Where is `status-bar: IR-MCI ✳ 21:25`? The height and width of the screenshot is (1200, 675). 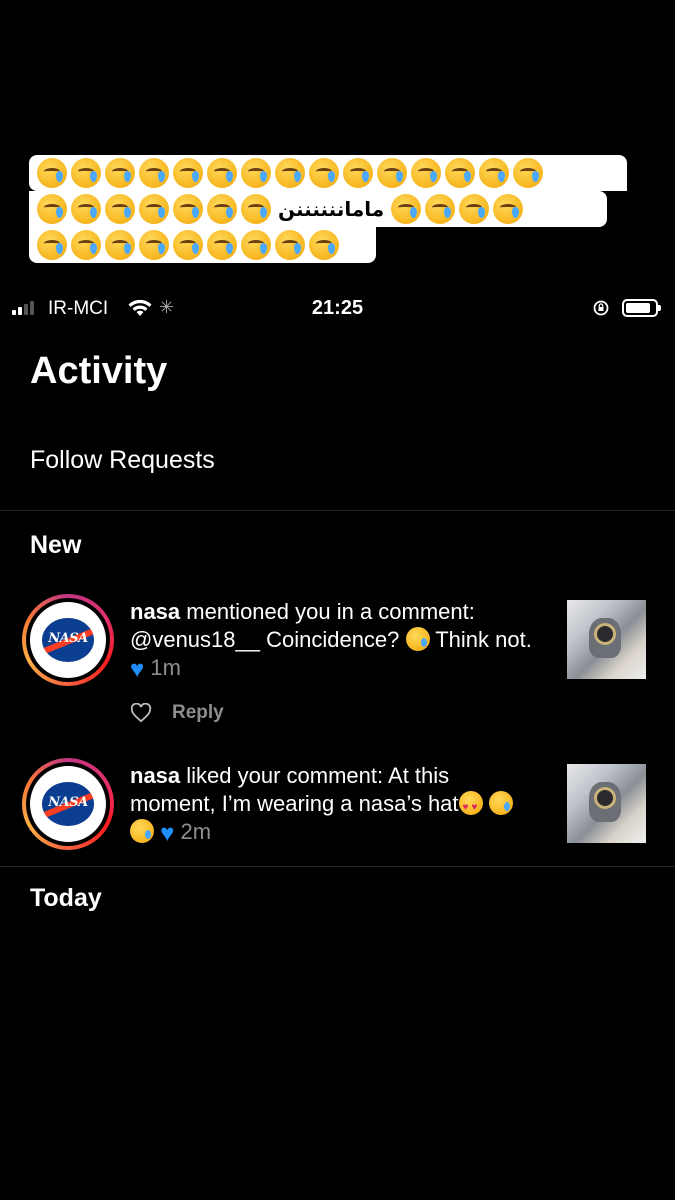
status-bar: IR-MCI ✳ 21:25 is located at coordinates (337, 309).